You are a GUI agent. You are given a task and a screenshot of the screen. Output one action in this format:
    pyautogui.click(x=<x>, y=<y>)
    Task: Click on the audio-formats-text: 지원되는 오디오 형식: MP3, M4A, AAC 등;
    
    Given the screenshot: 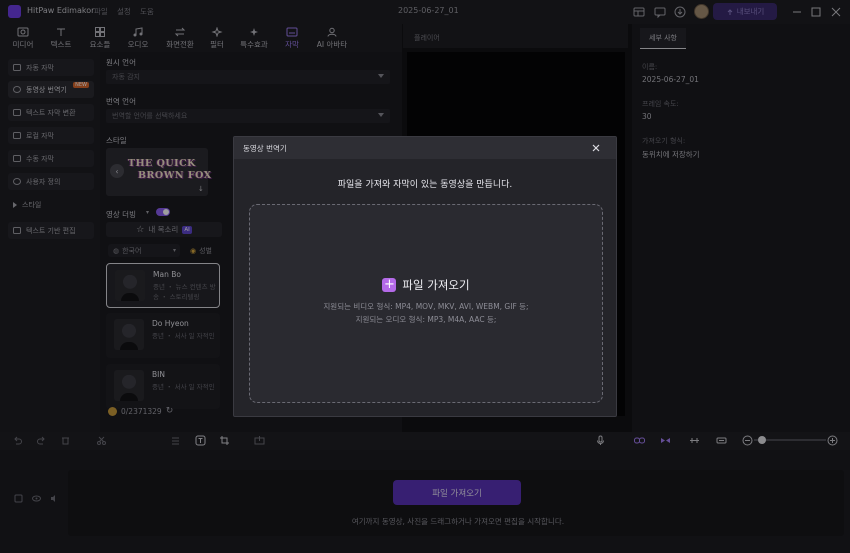 What is the action you would take?
    pyautogui.click(x=426, y=319)
    